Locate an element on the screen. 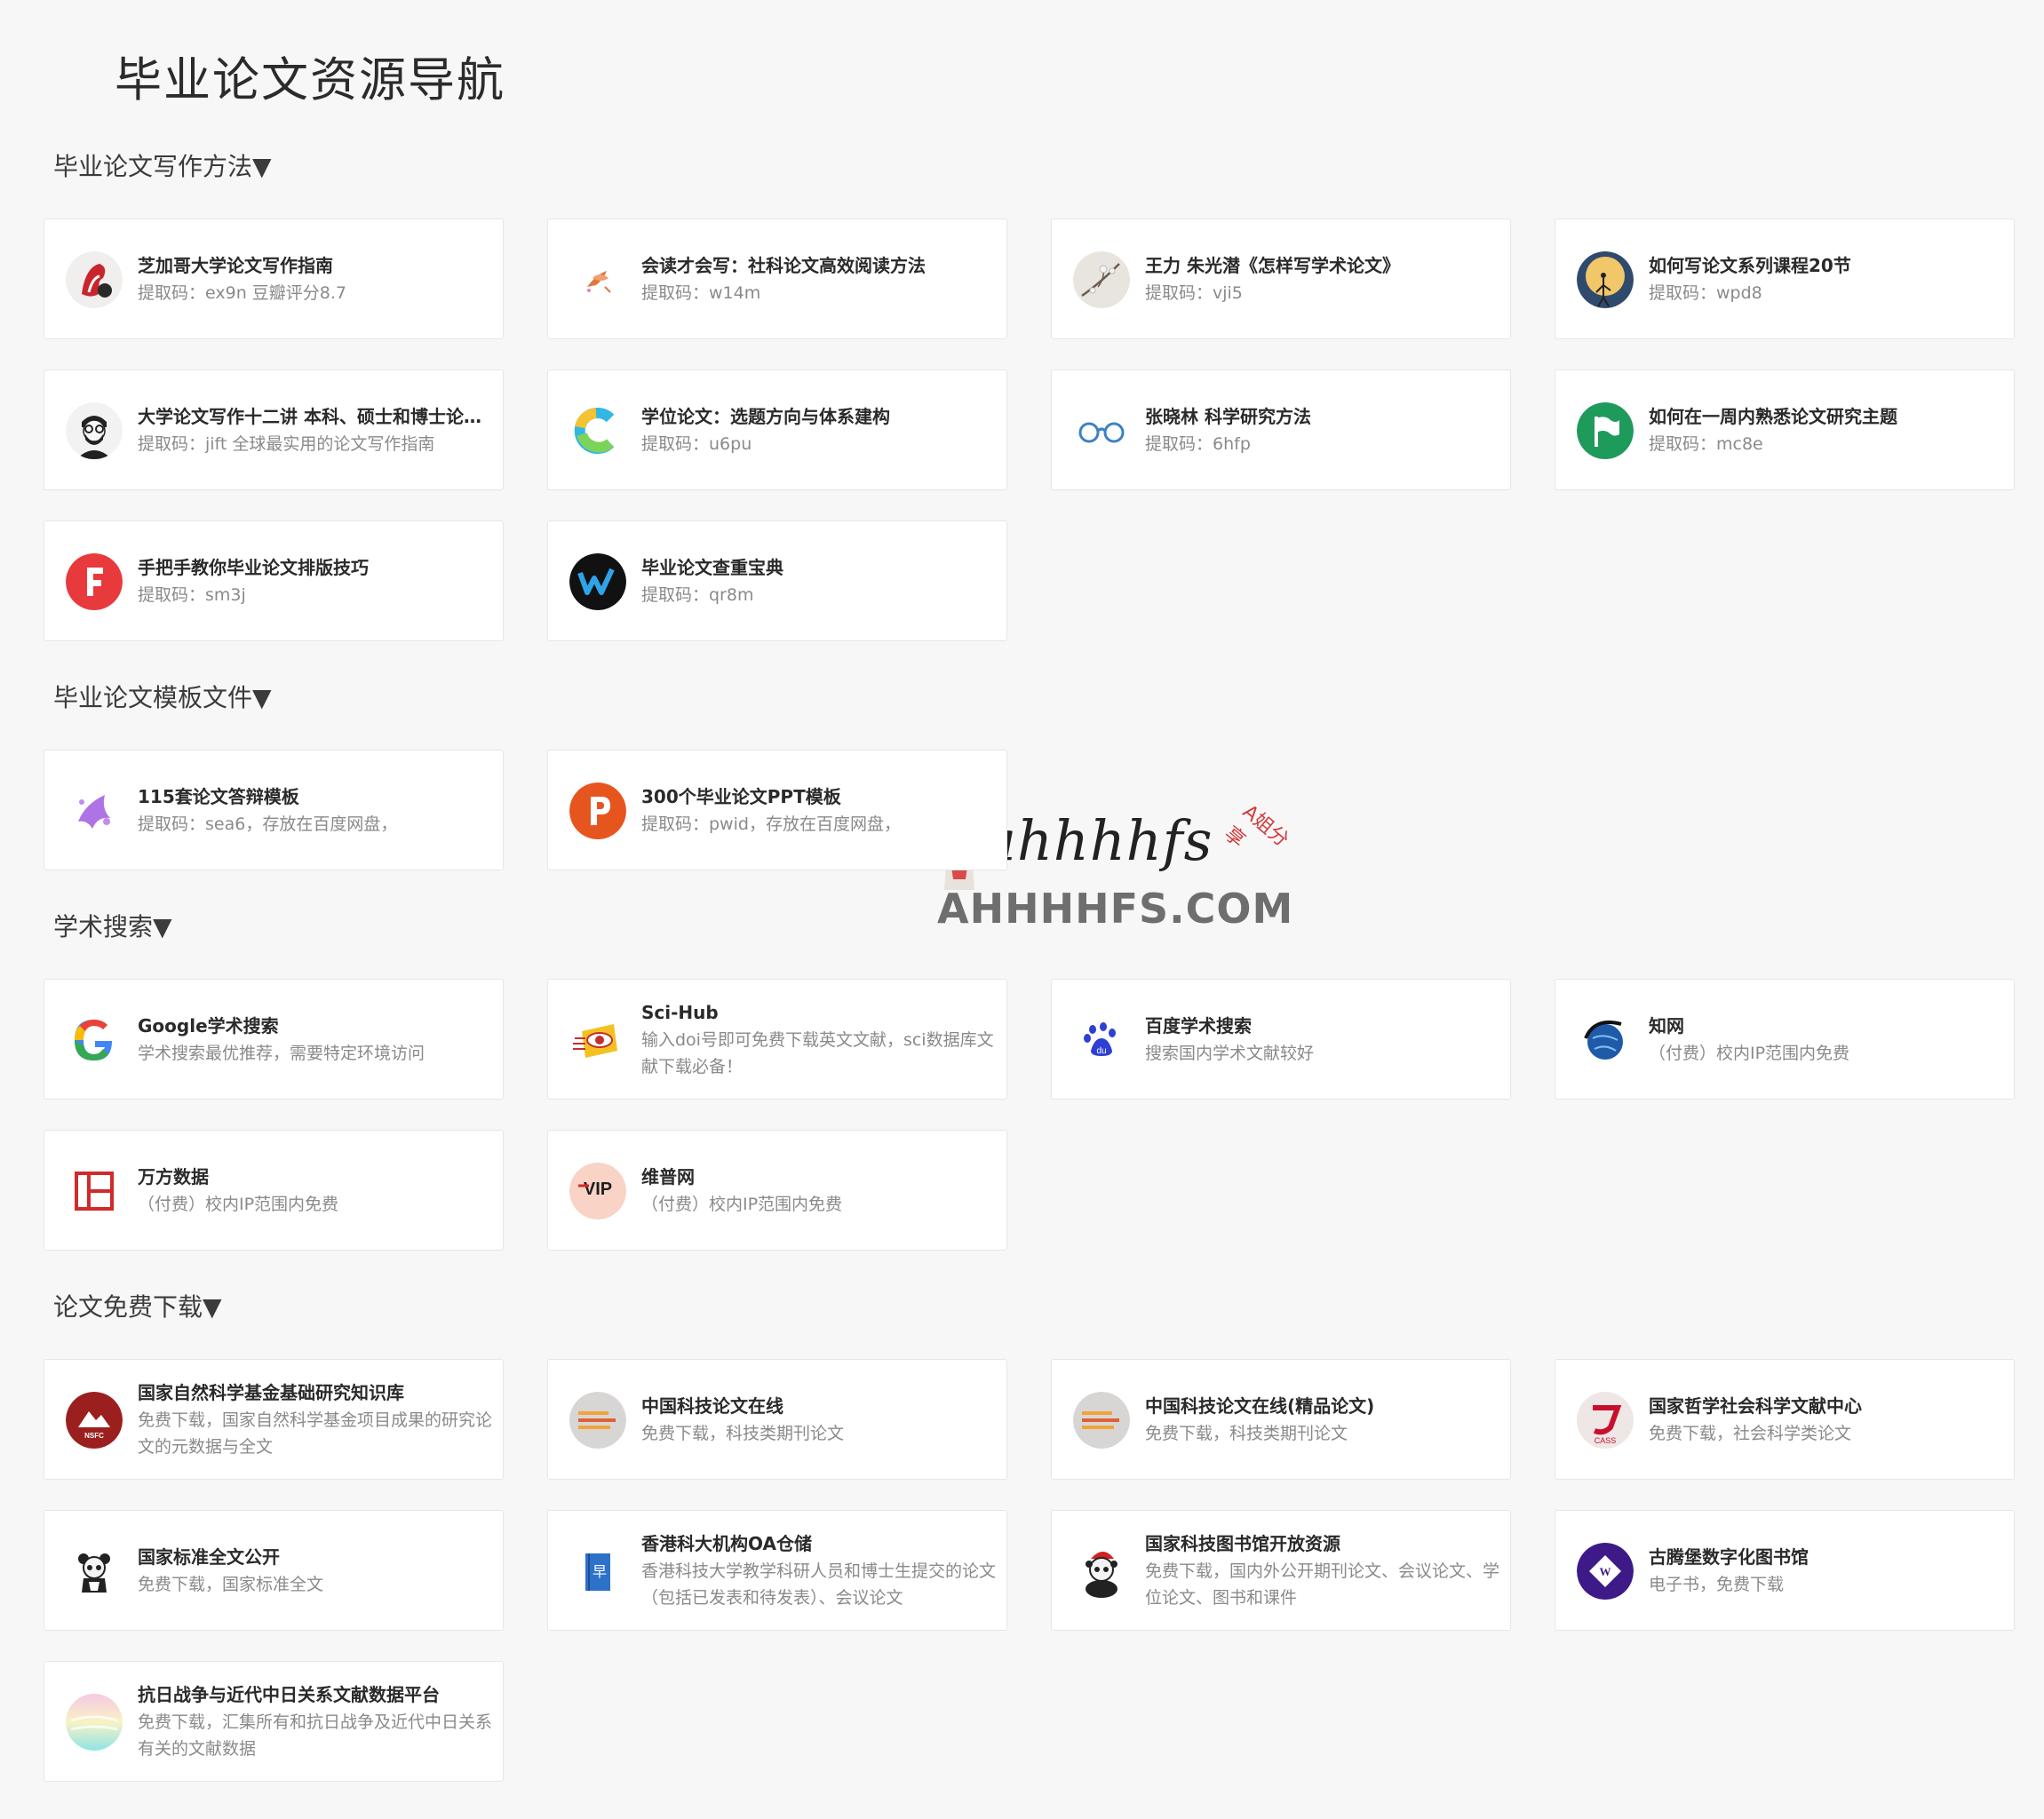 This screenshot has height=1819, width=2044. card-description: 提取码：w14m is located at coordinates (701, 292).